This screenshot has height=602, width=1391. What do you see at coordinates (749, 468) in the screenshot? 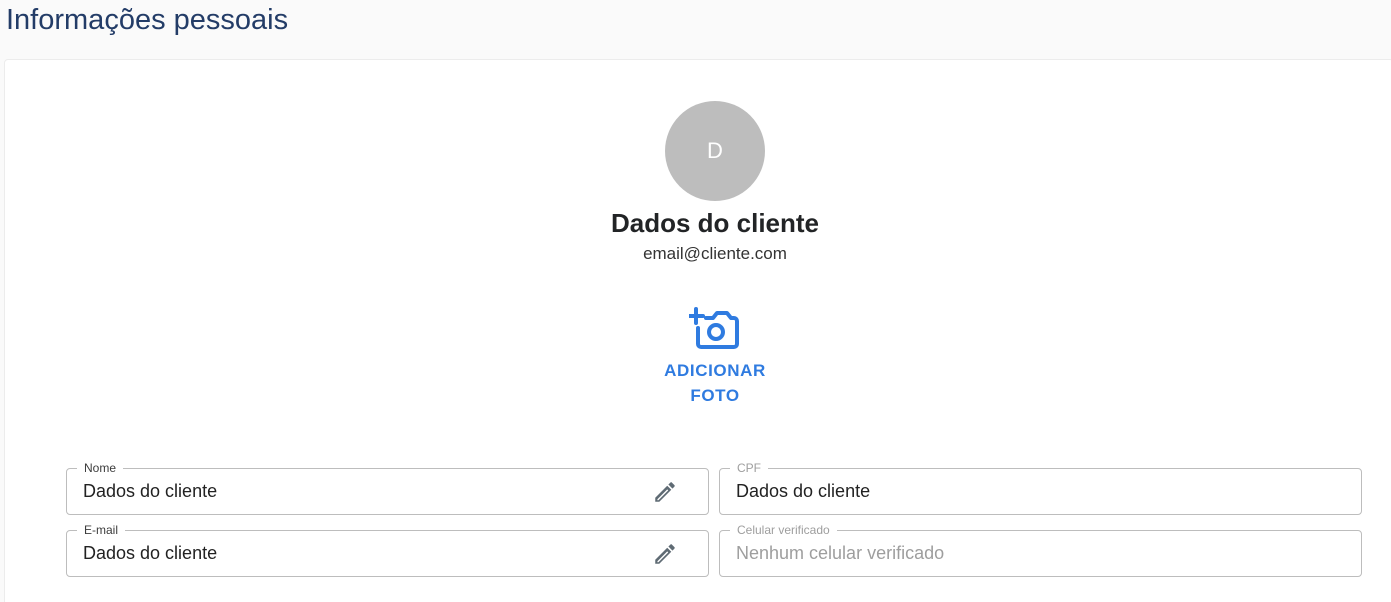
I see `cpf-label: CPF` at bounding box center [749, 468].